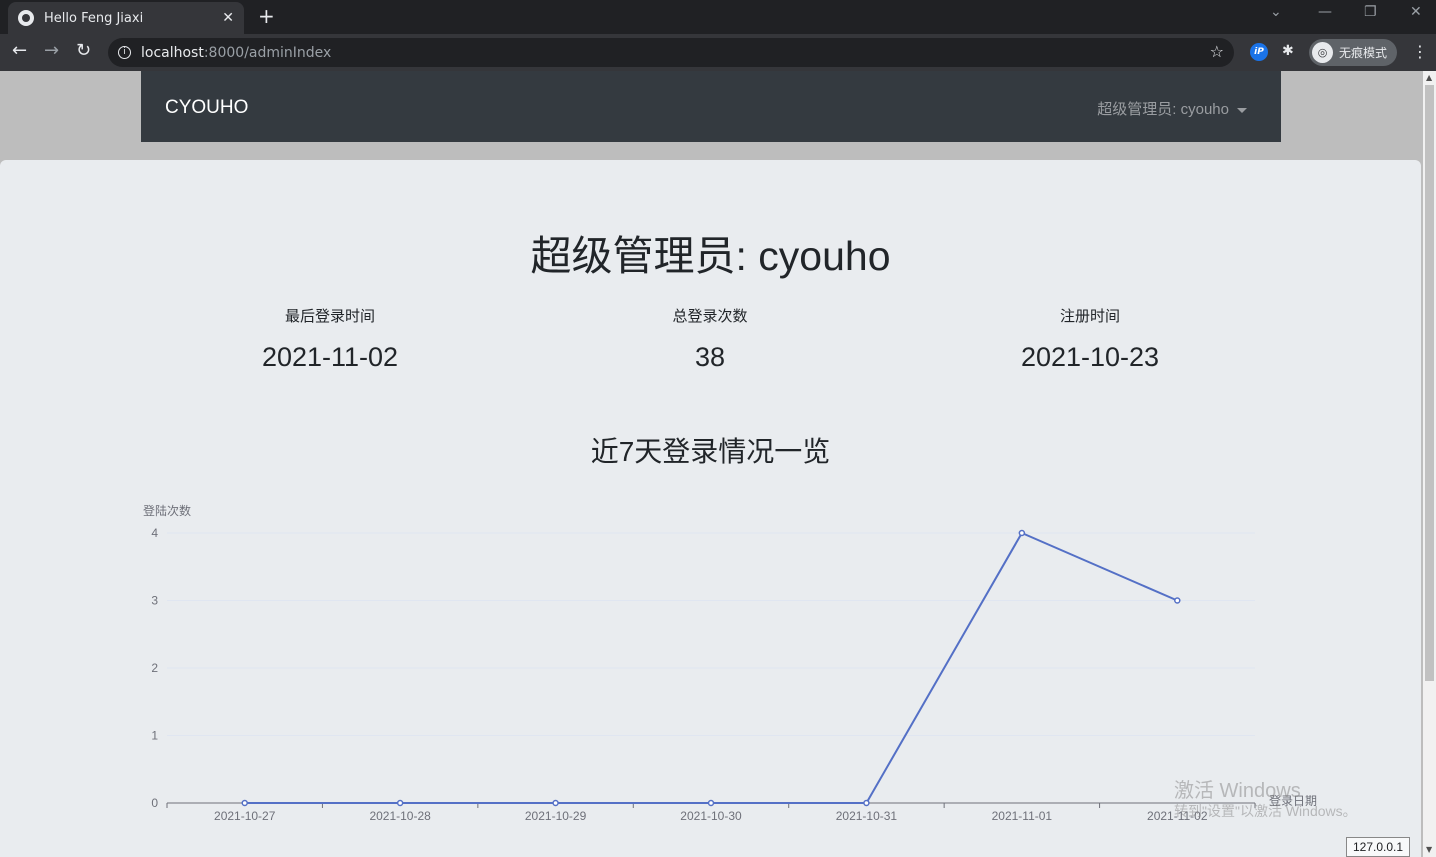 This screenshot has height=857, width=1436. Describe the element at coordinates (1429, 383) in the screenshot. I see `scrollbar-thumb` at that location.